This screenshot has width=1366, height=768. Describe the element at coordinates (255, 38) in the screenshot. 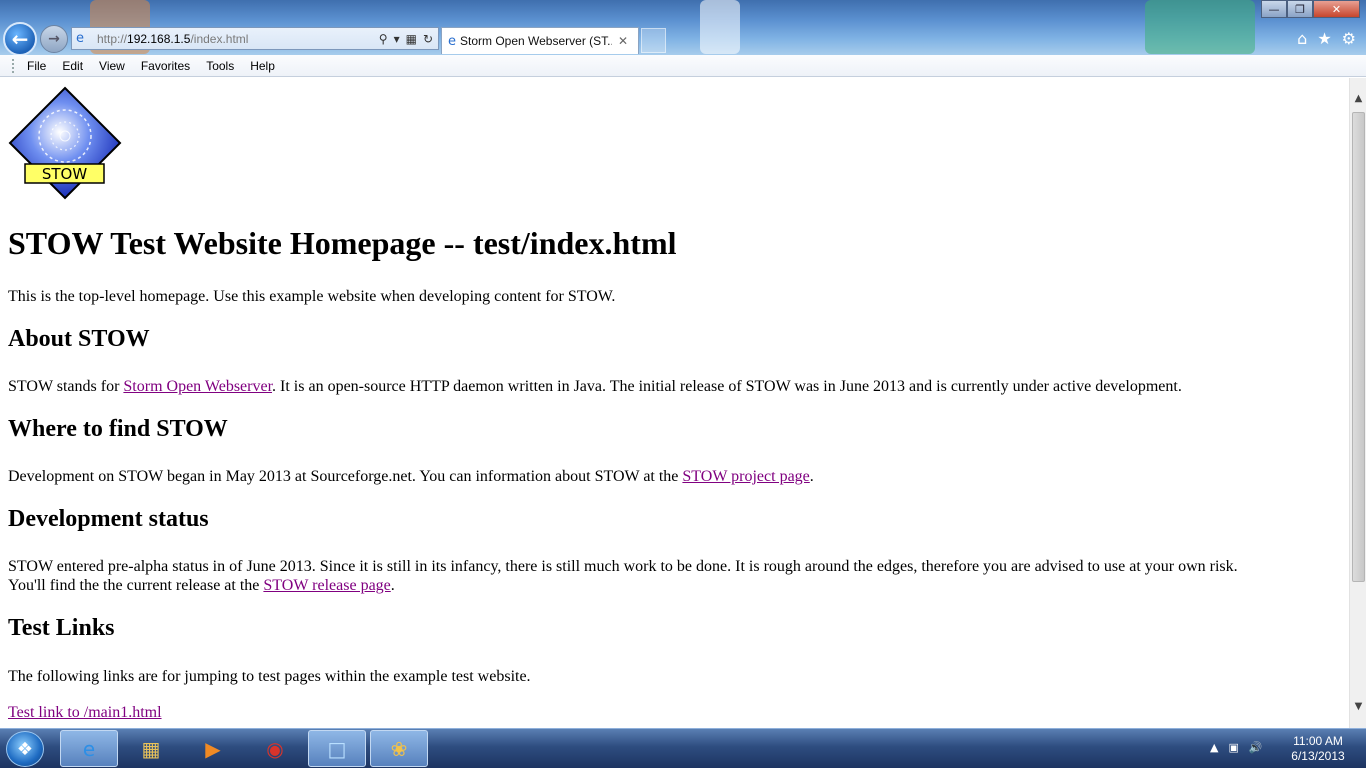

I see `address-bar: e http://192.168.1.5/index.html ⚲ ▾ ▦ ↻` at that location.